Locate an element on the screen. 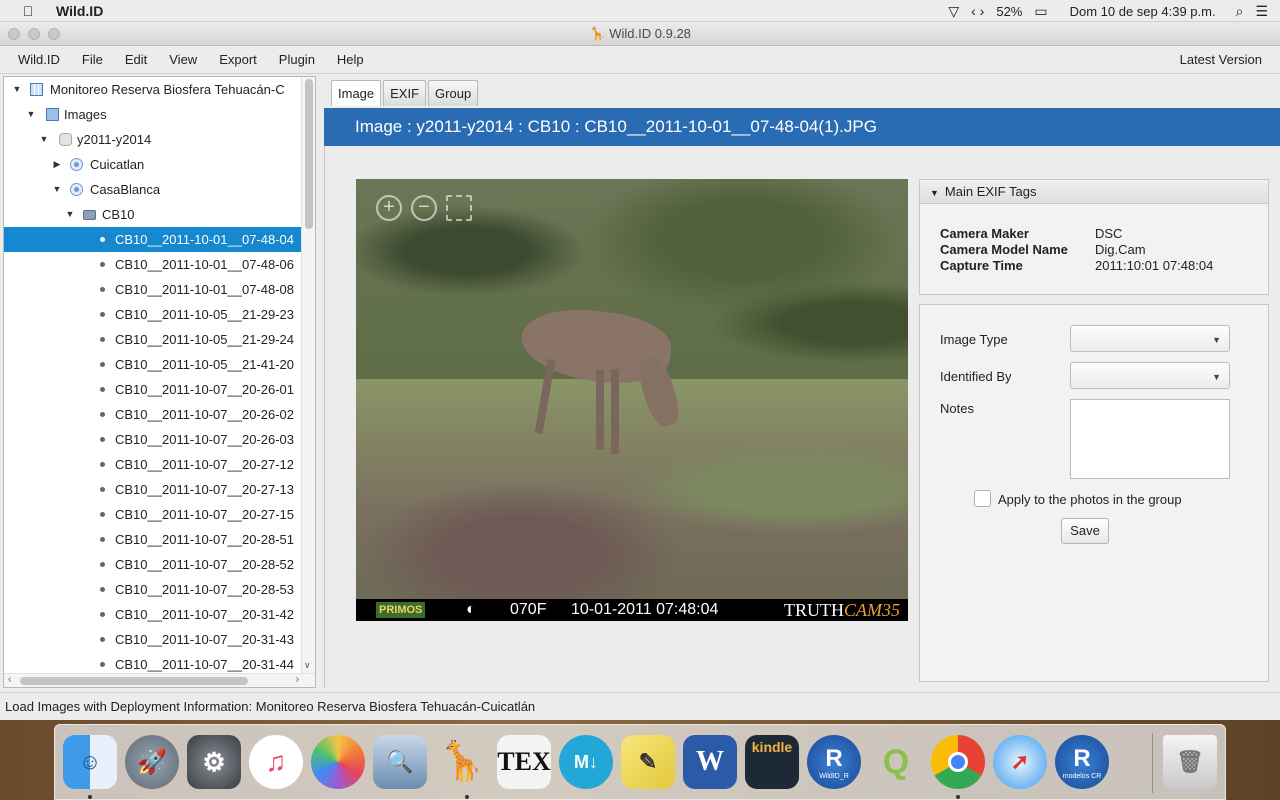 Image resolution: width=1280 pixels, height=800 pixels. menu-edit: Edit is located at coordinates (136, 59).